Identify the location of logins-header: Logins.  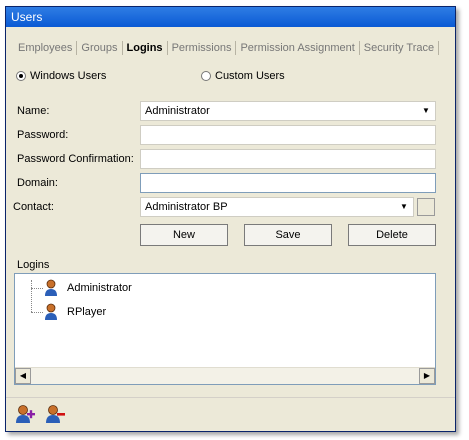
(33, 265).